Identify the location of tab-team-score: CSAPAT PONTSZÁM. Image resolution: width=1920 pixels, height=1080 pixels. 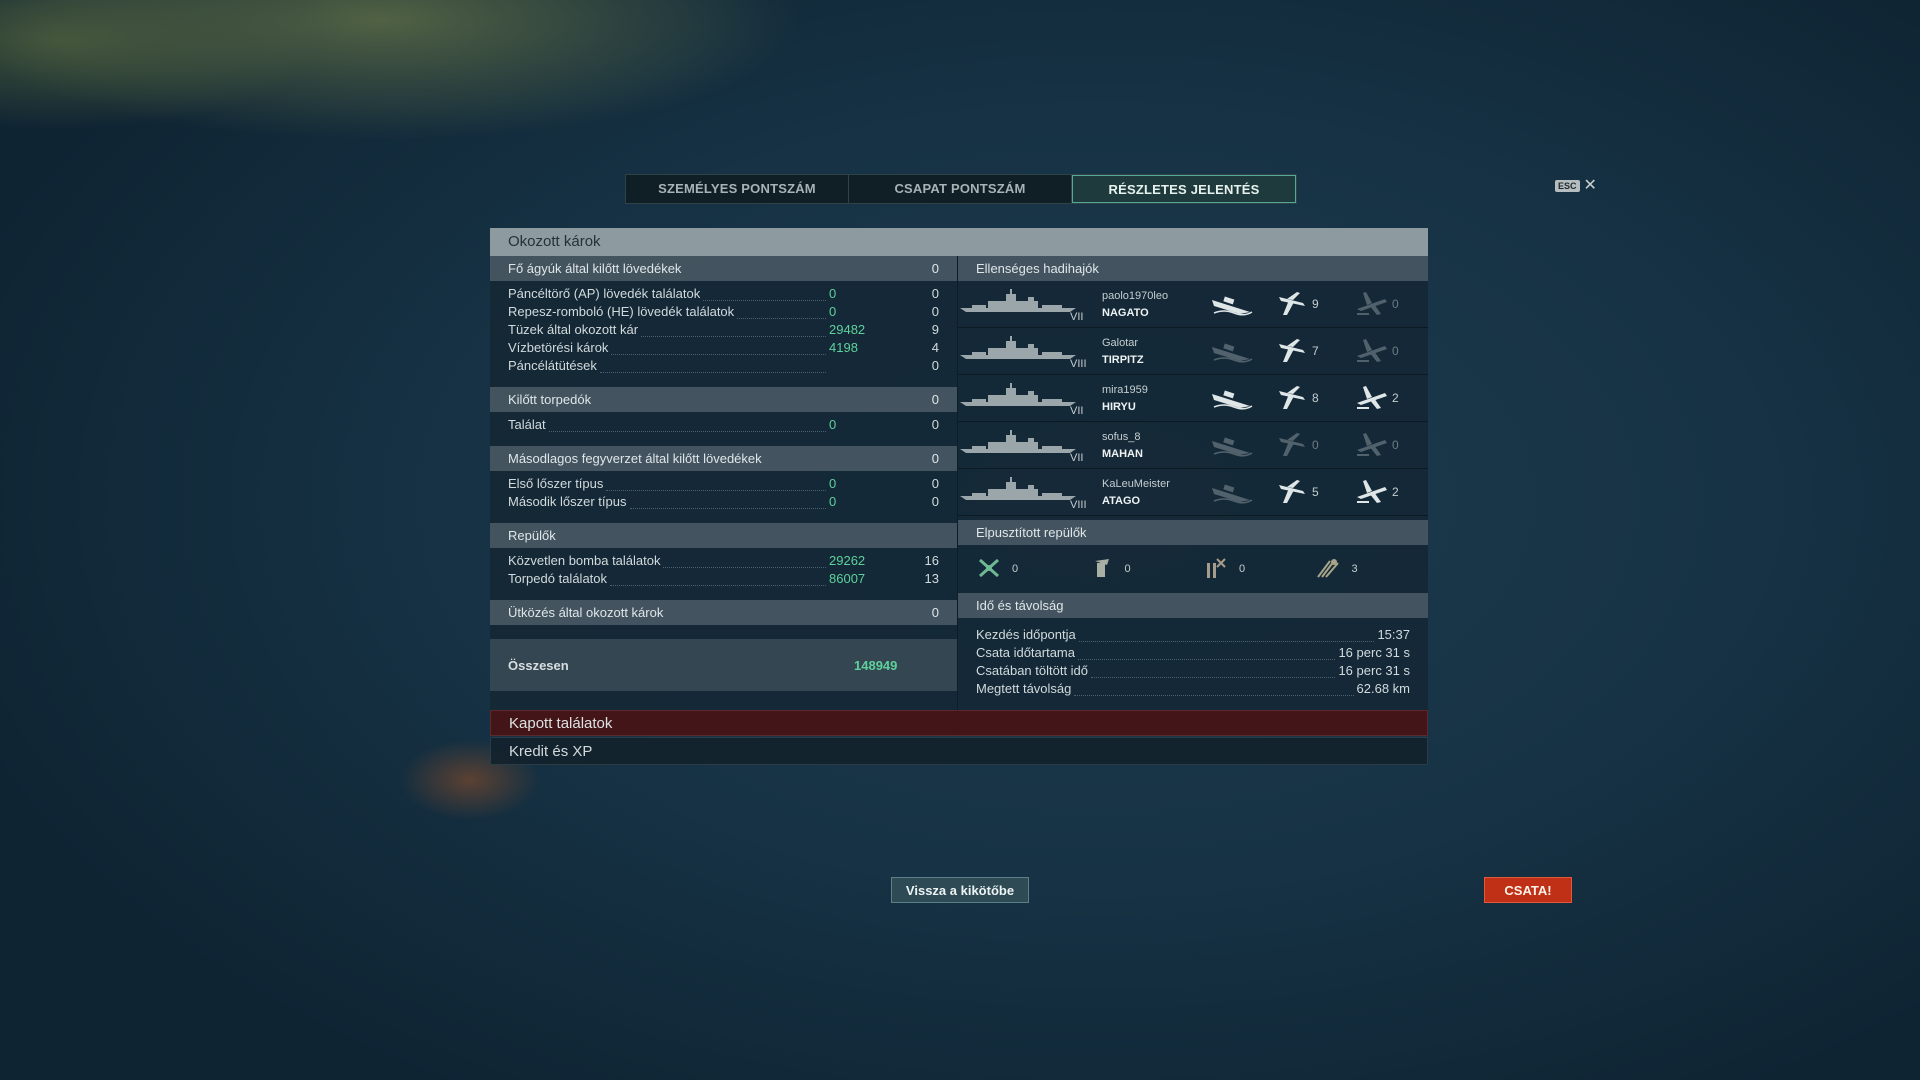
(960, 189).